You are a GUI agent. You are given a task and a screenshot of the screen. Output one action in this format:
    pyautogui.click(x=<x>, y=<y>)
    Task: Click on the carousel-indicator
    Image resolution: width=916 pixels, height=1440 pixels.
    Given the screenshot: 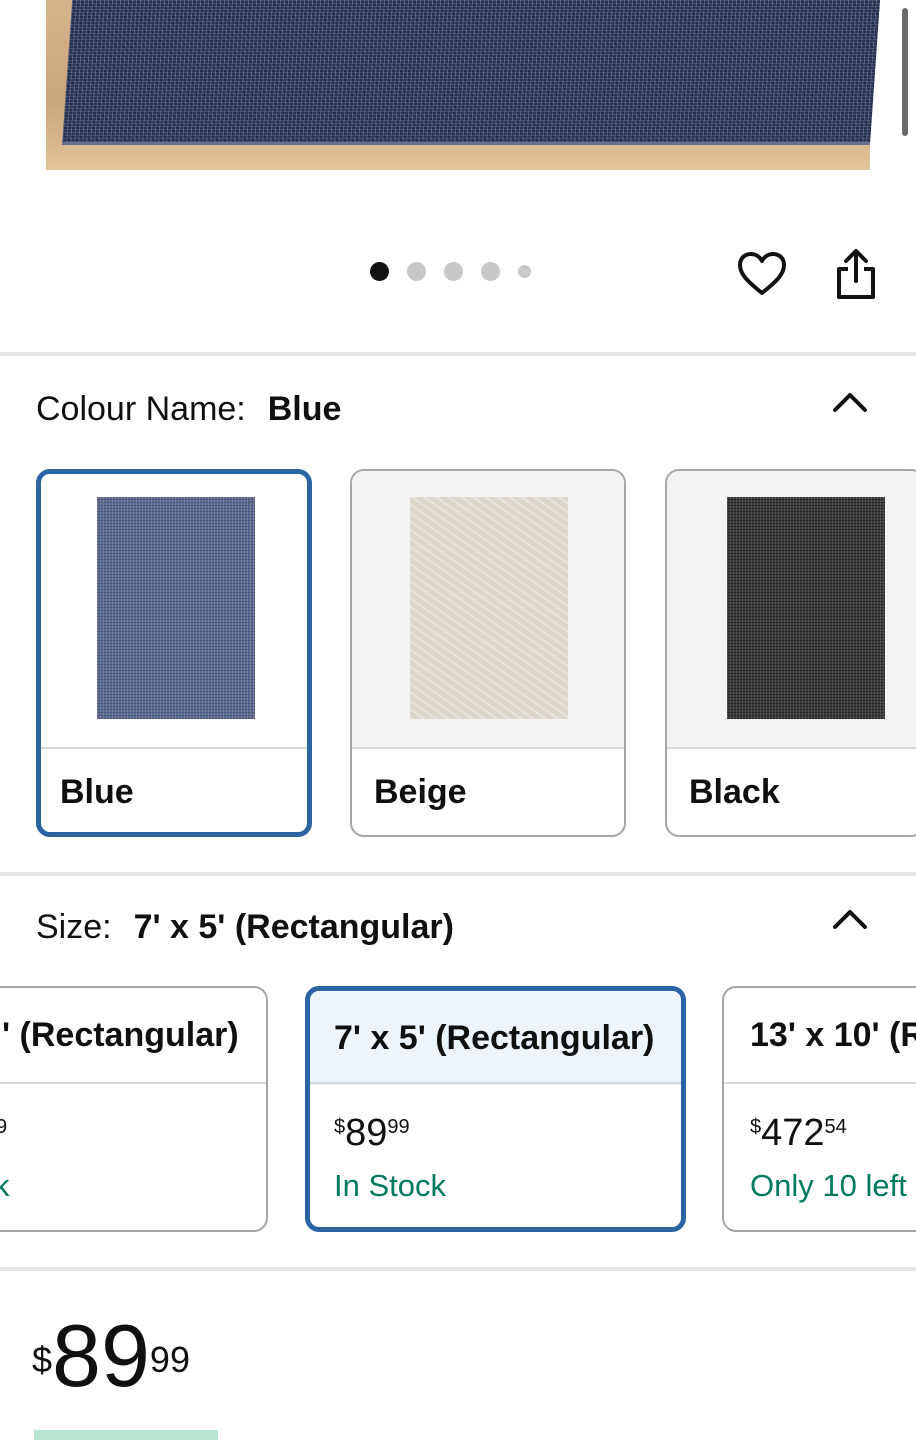 What is the action you would take?
    pyautogui.click(x=450, y=271)
    